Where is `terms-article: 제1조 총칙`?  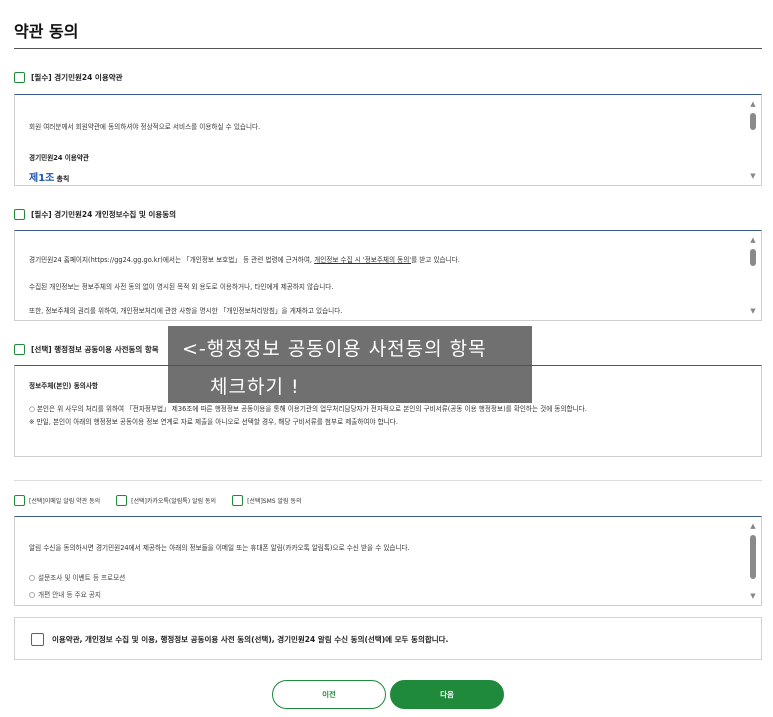 terms-article: 제1조 총칙 is located at coordinates (49, 176).